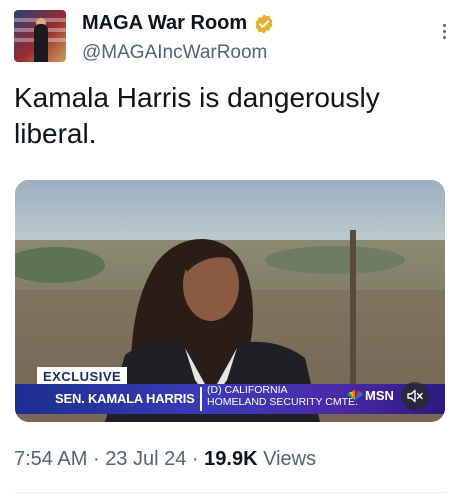  I want to click on lower-third-party-line1: (D) CALIFORNIA, so click(247, 390).